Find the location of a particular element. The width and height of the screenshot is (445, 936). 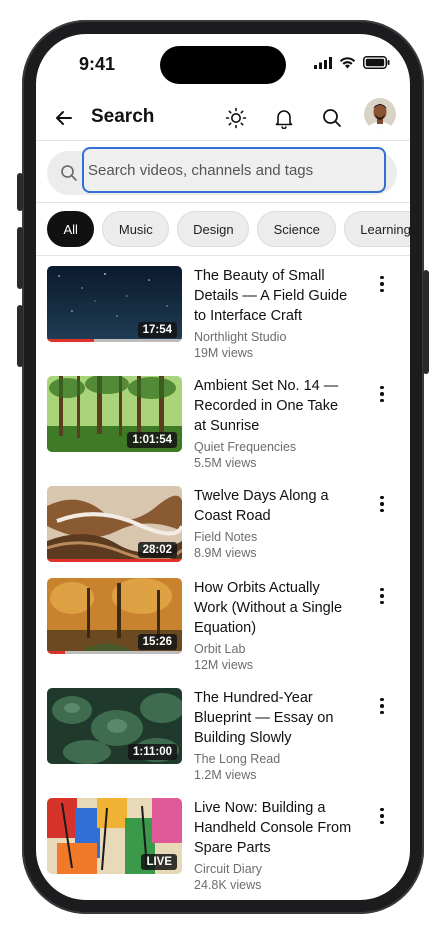

user-avatar-icon is located at coordinates (380, 114).